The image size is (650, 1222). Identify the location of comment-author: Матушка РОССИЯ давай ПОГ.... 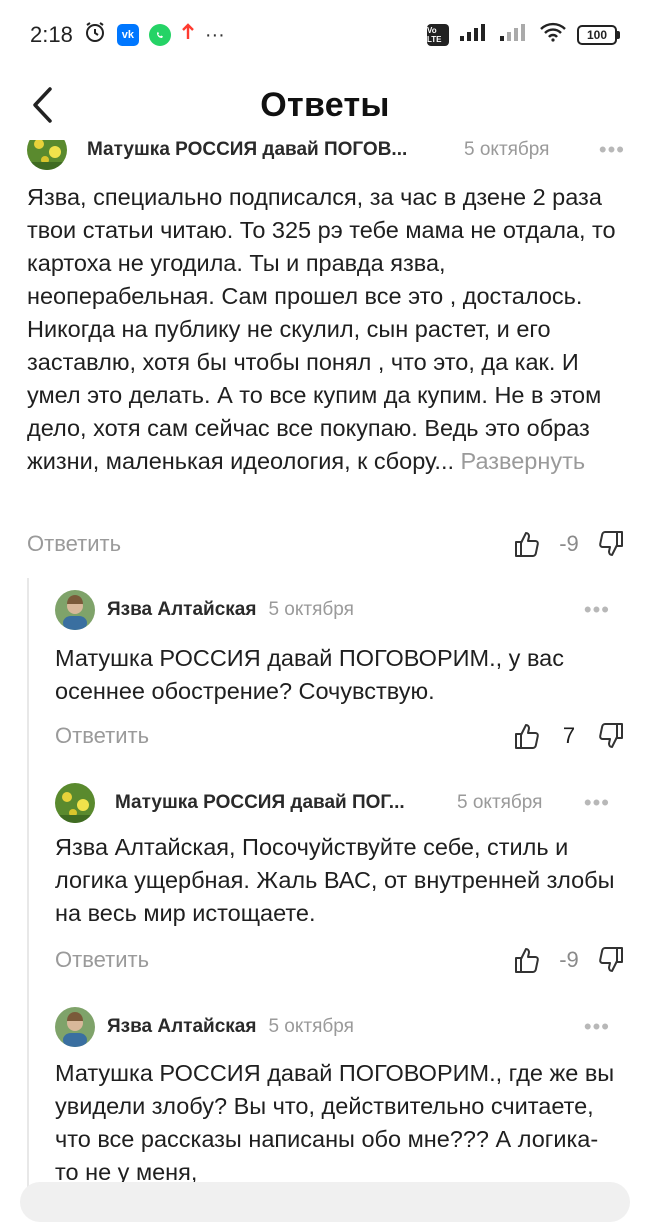
(275, 803).